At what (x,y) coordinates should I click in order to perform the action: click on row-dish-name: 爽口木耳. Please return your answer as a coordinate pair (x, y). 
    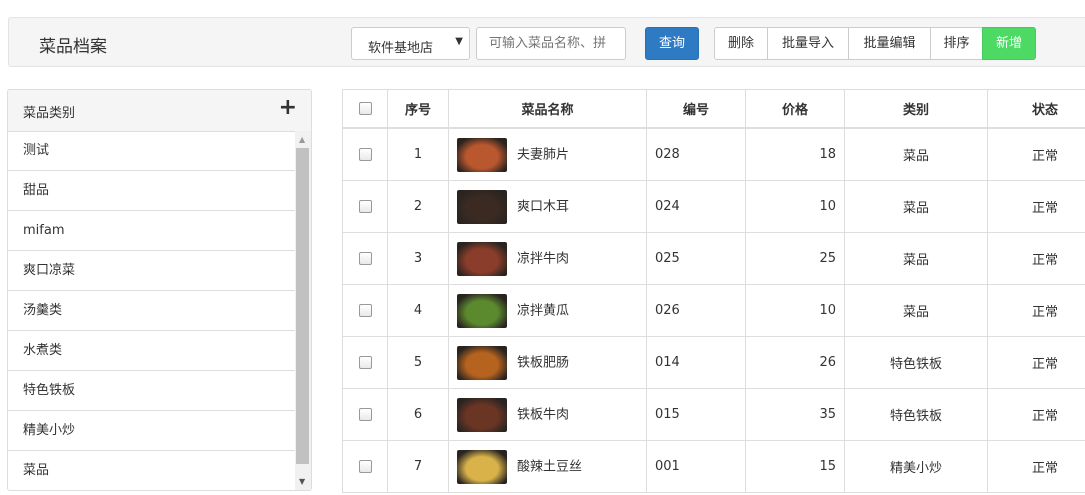
    Looking at the image, I should click on (543, 206).